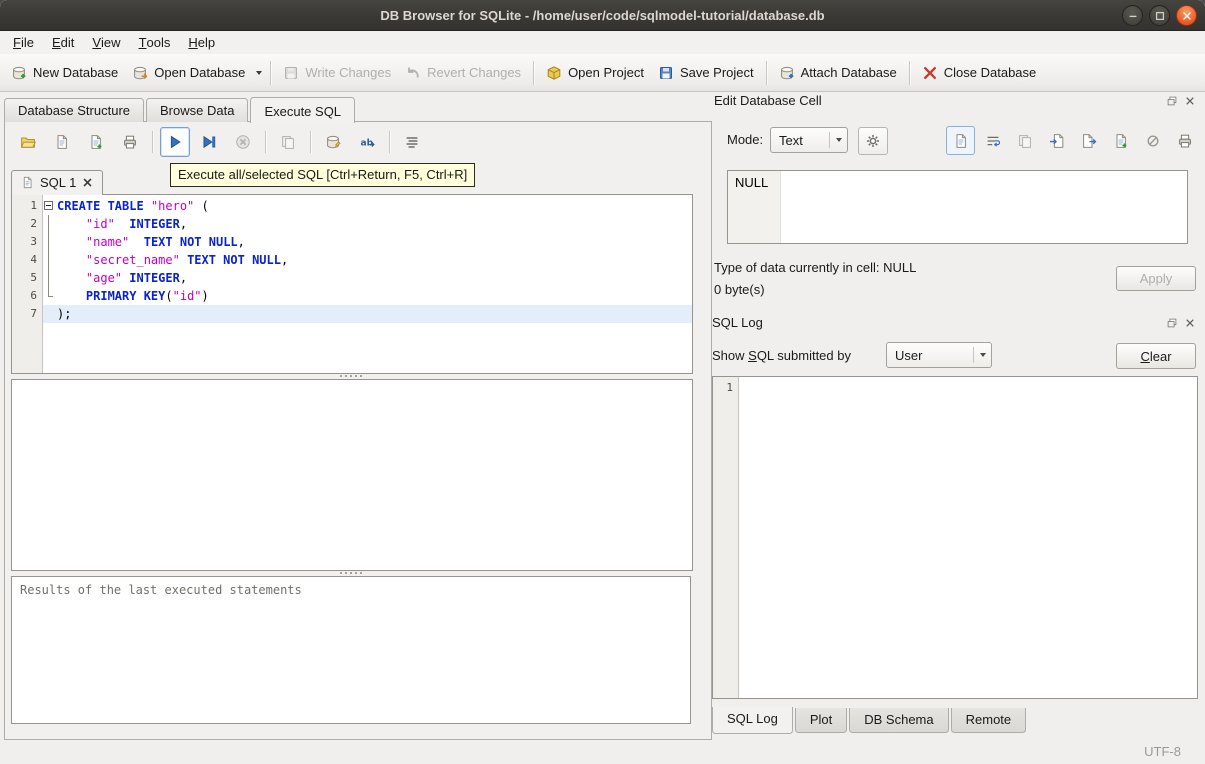 Image resolution: width=1205 pixels, height=764 pixels. What do you see at coordinates (28, 142) in the screenshot?
I see `open-sql-file-button` at bounding box center [28, 142].